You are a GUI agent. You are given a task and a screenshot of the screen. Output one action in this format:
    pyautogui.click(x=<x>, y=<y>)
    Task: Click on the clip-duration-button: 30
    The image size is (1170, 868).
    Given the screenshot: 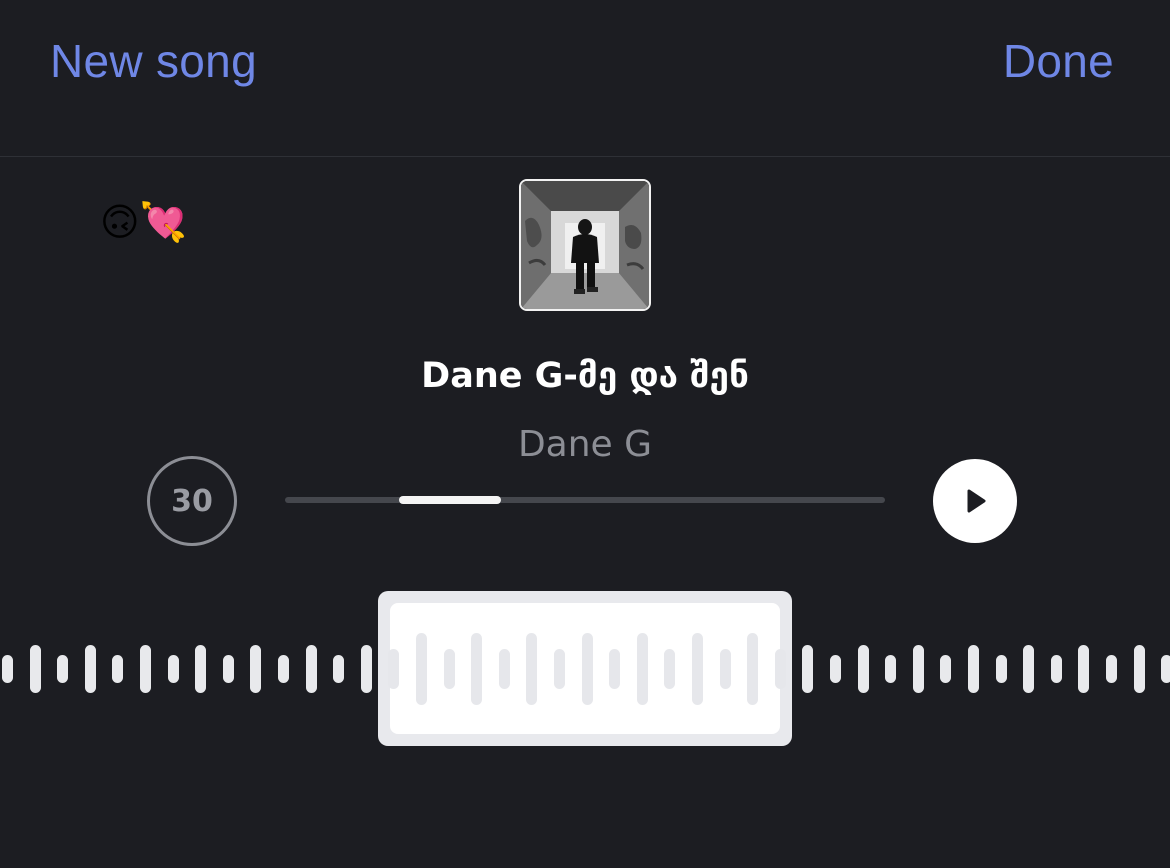 What is the action you would take?
    pyautogui.click(x=192, y=501)
    